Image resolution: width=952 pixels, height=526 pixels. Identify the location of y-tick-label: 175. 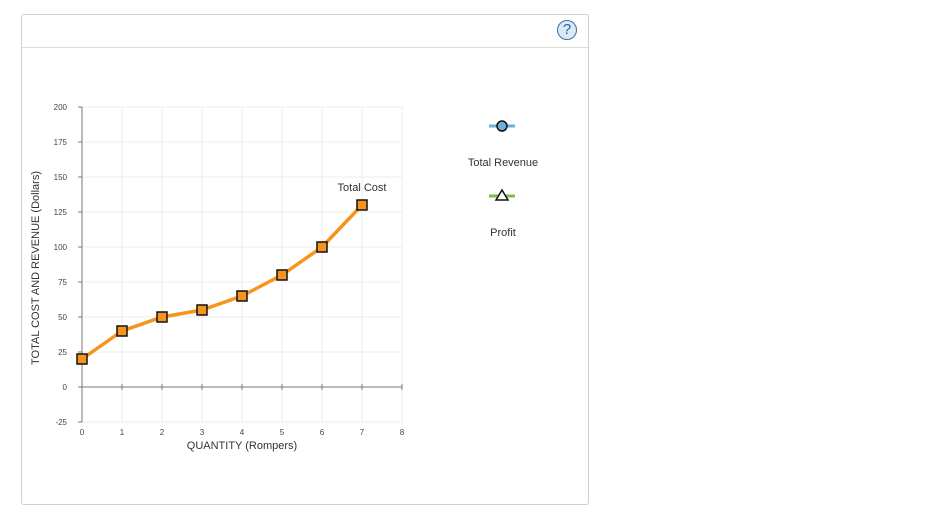
(61, 142).